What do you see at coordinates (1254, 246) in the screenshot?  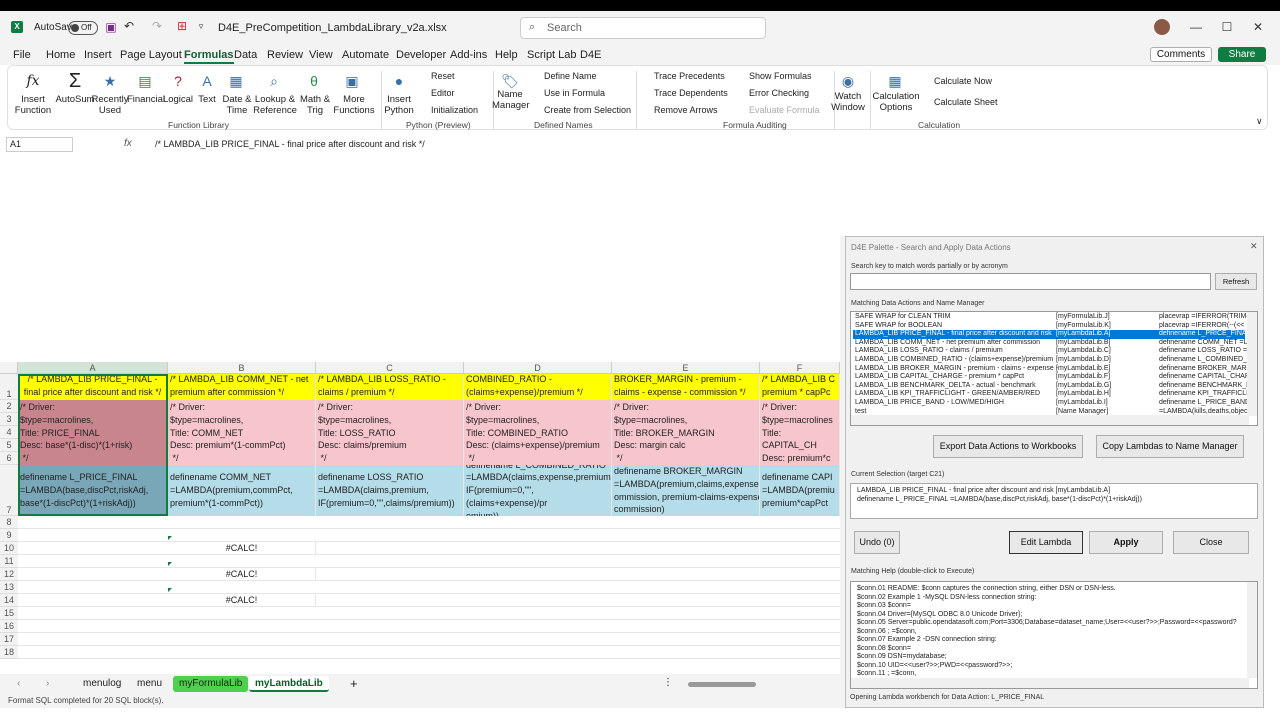 I see `palette-close-icon: ✕` at bounding box center [1254, 246].